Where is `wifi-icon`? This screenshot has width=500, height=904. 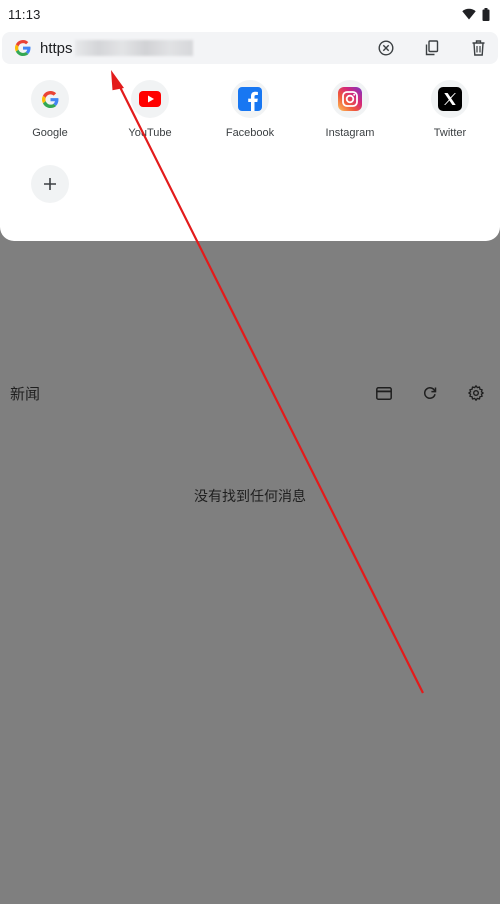
wifi-icon is located at coordinates (469, 14).